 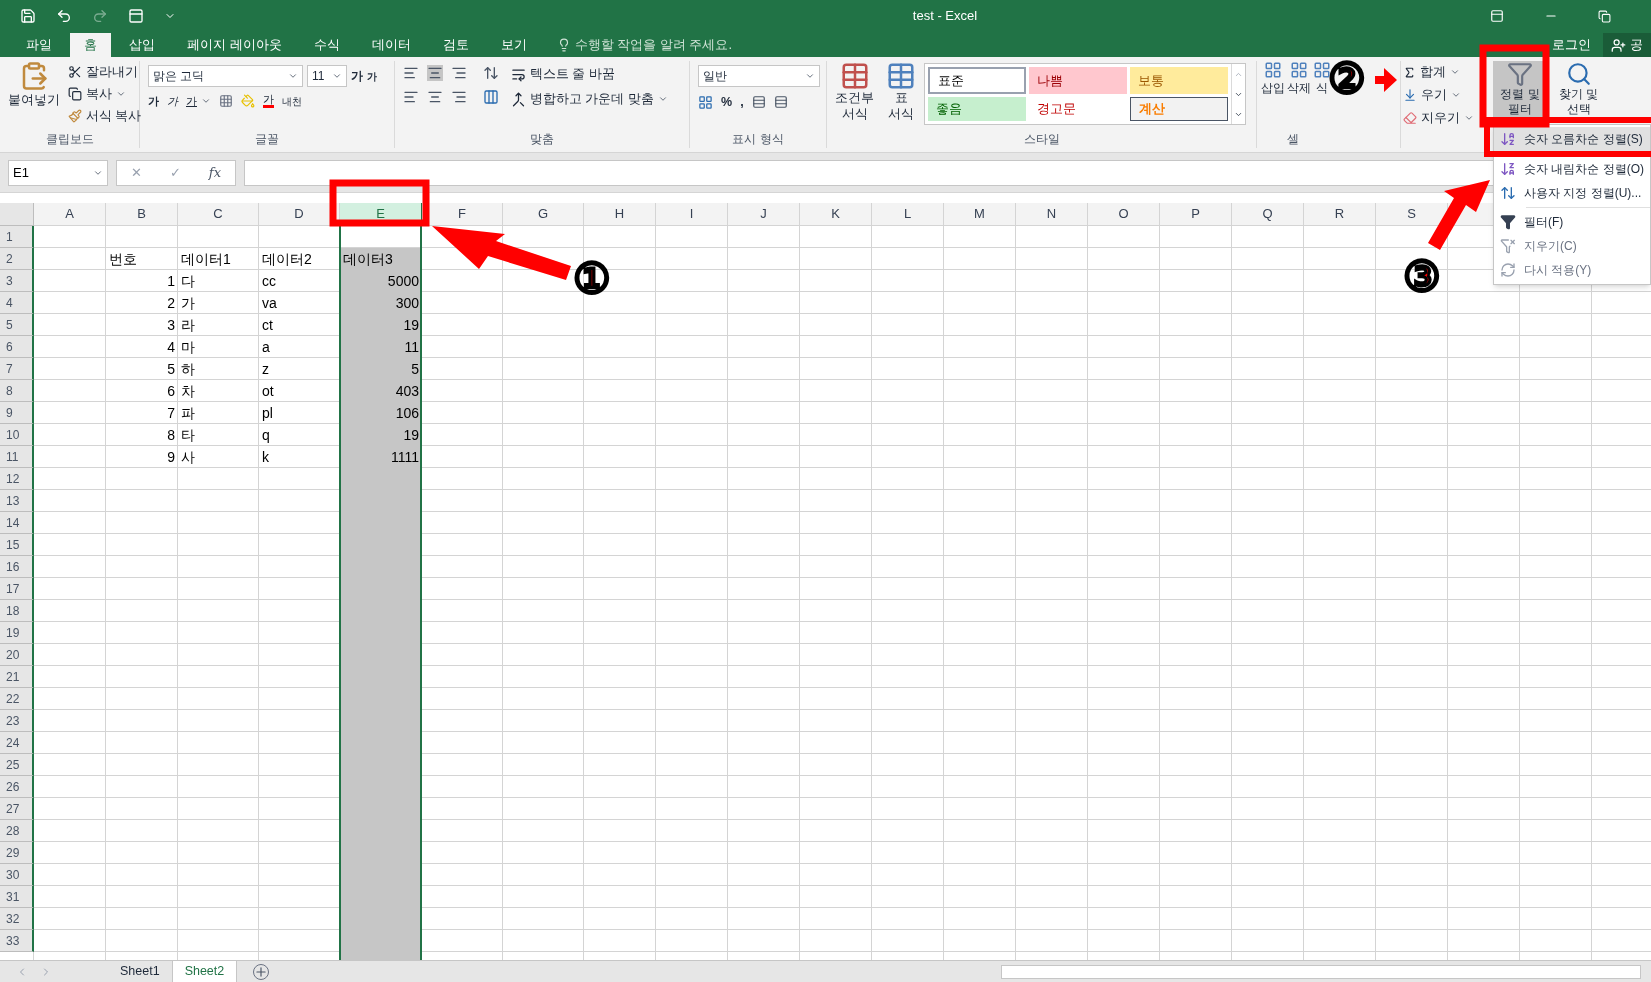 What do you see at coordinates (1196, 214) in the screenshot?
I see `column-header: P` at bounding box center [1196, 214].